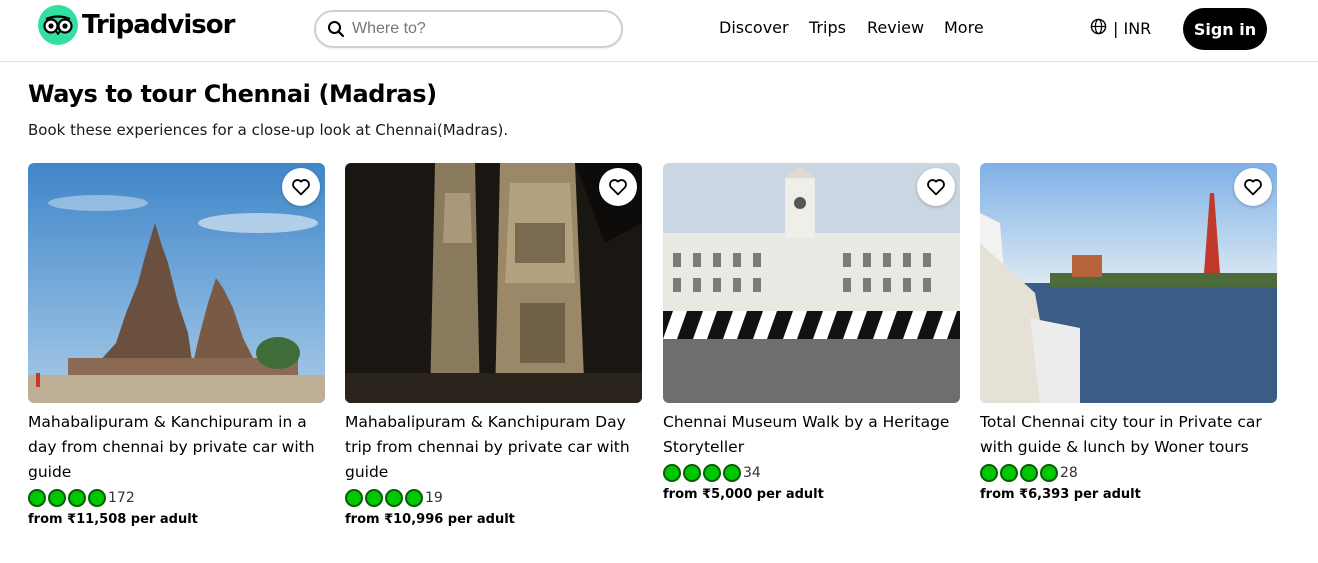 The height and width of the screenshot is (563, 1318). I want to click on price: from ₹11,508 per adult, so click(113, 519).